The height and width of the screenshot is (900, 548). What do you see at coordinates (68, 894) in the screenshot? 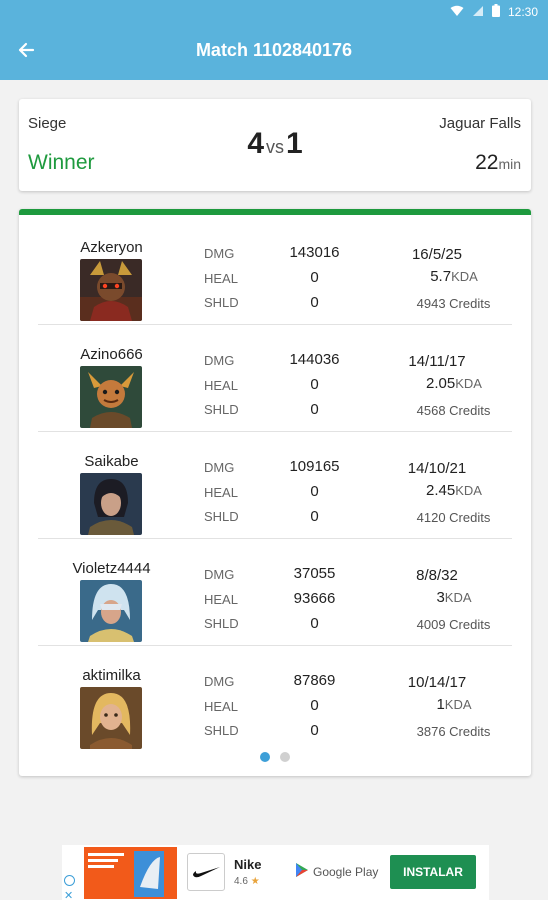
I see `ad-close-icon: ✕` at bounding box center [68, 894].